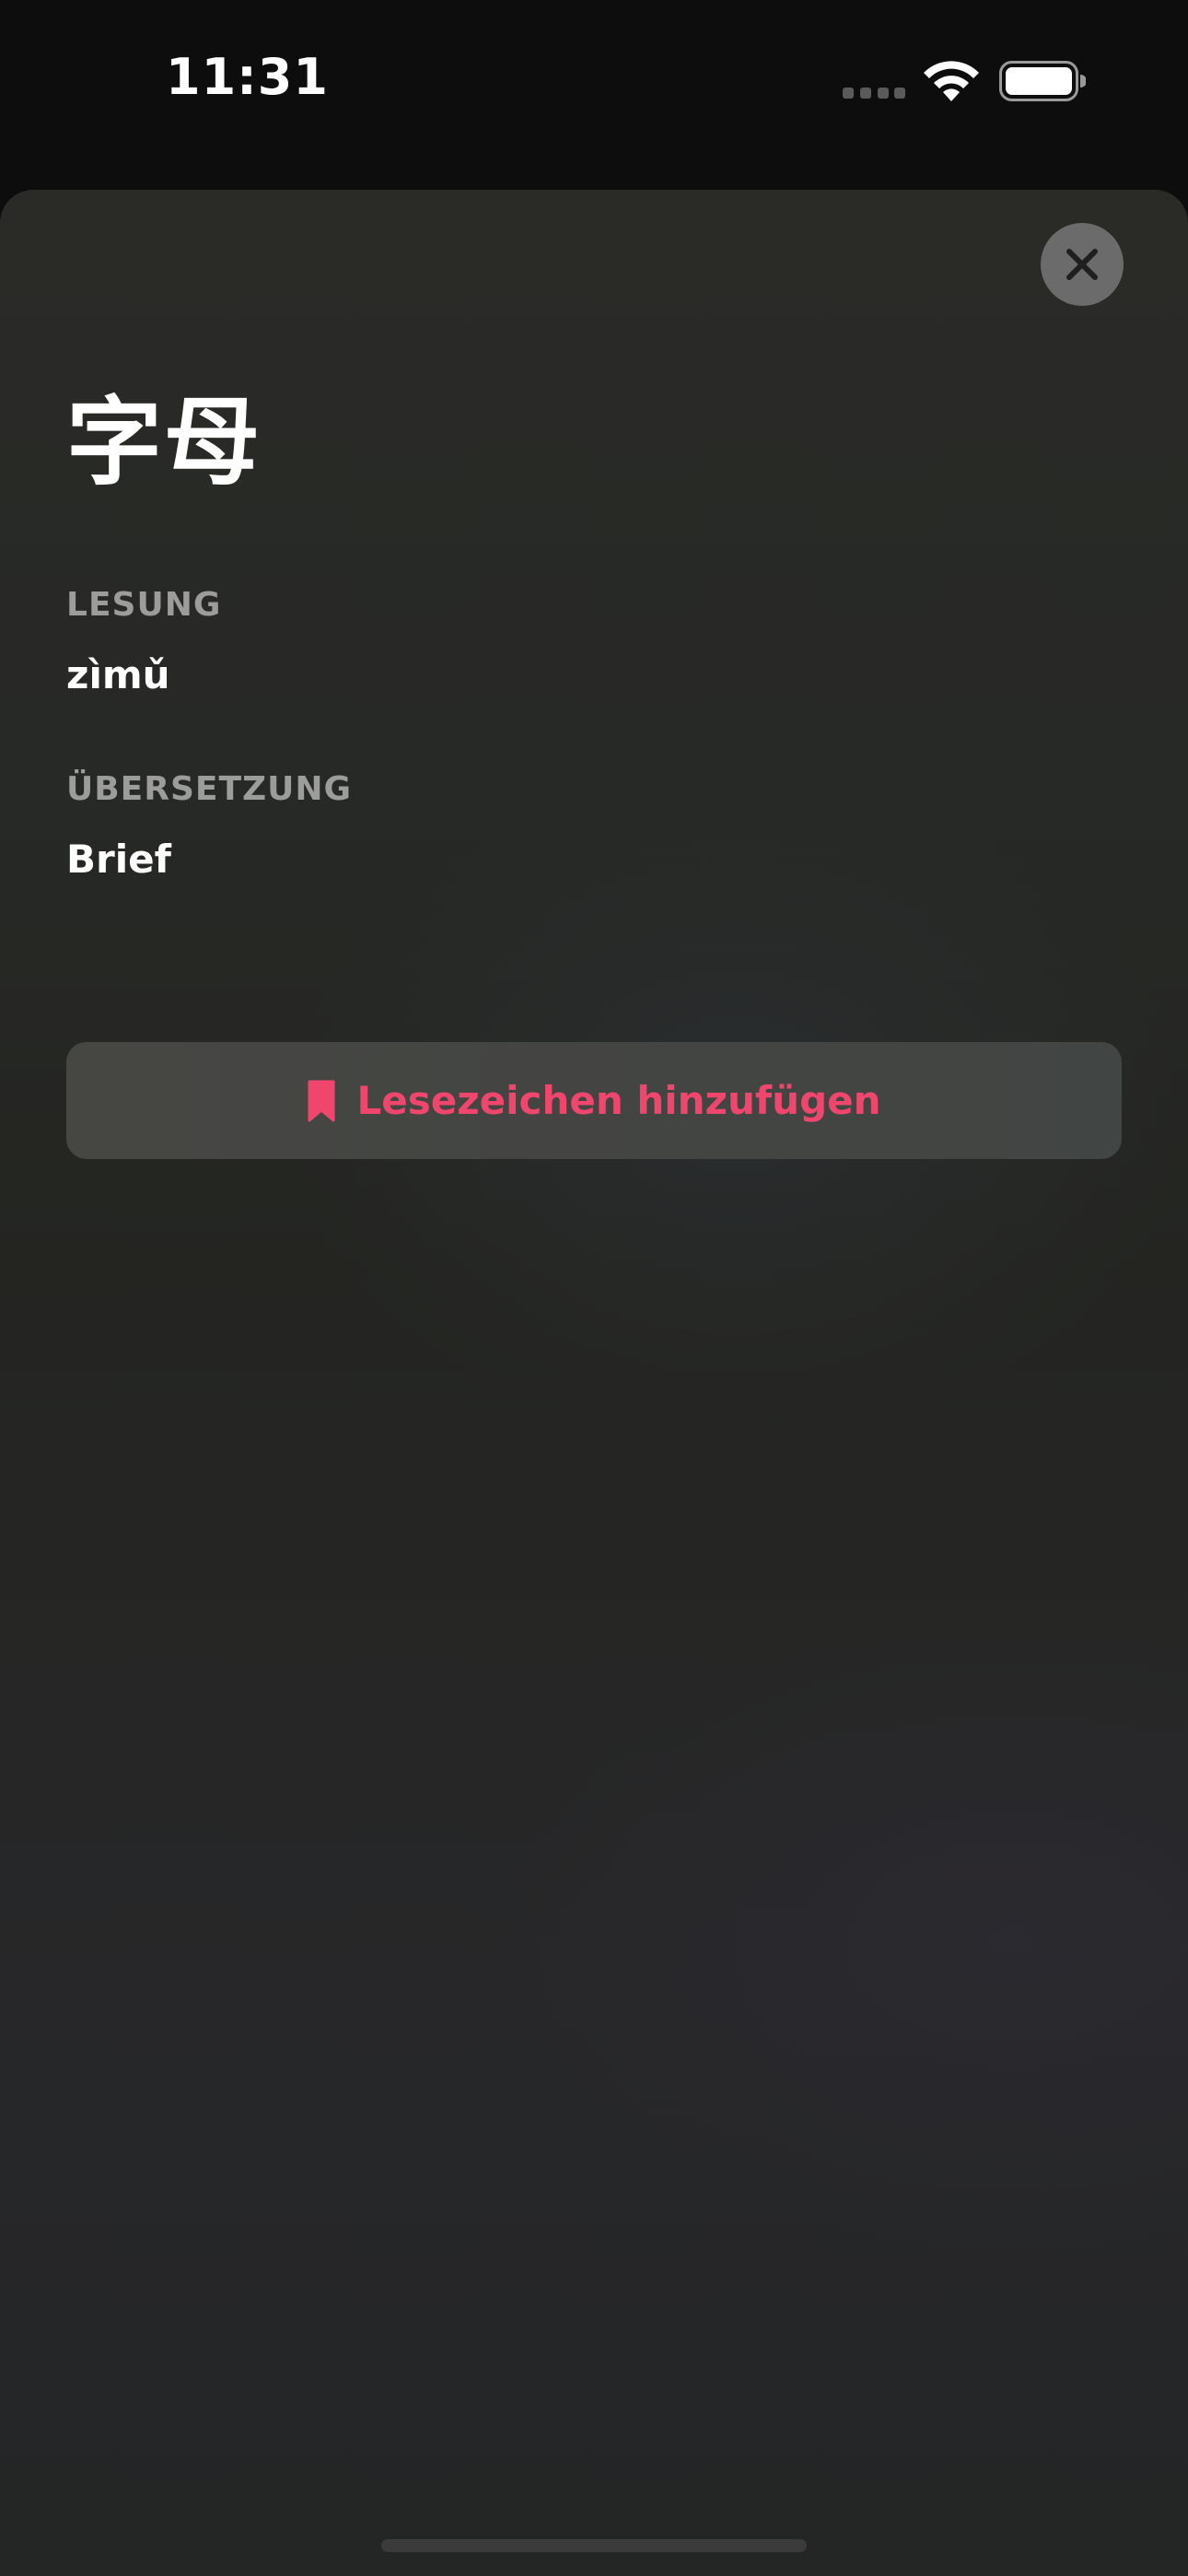  Describe the element at coordinates (118, 674) in the screenshot. I see `reading-value: zìmǔ` at that location.